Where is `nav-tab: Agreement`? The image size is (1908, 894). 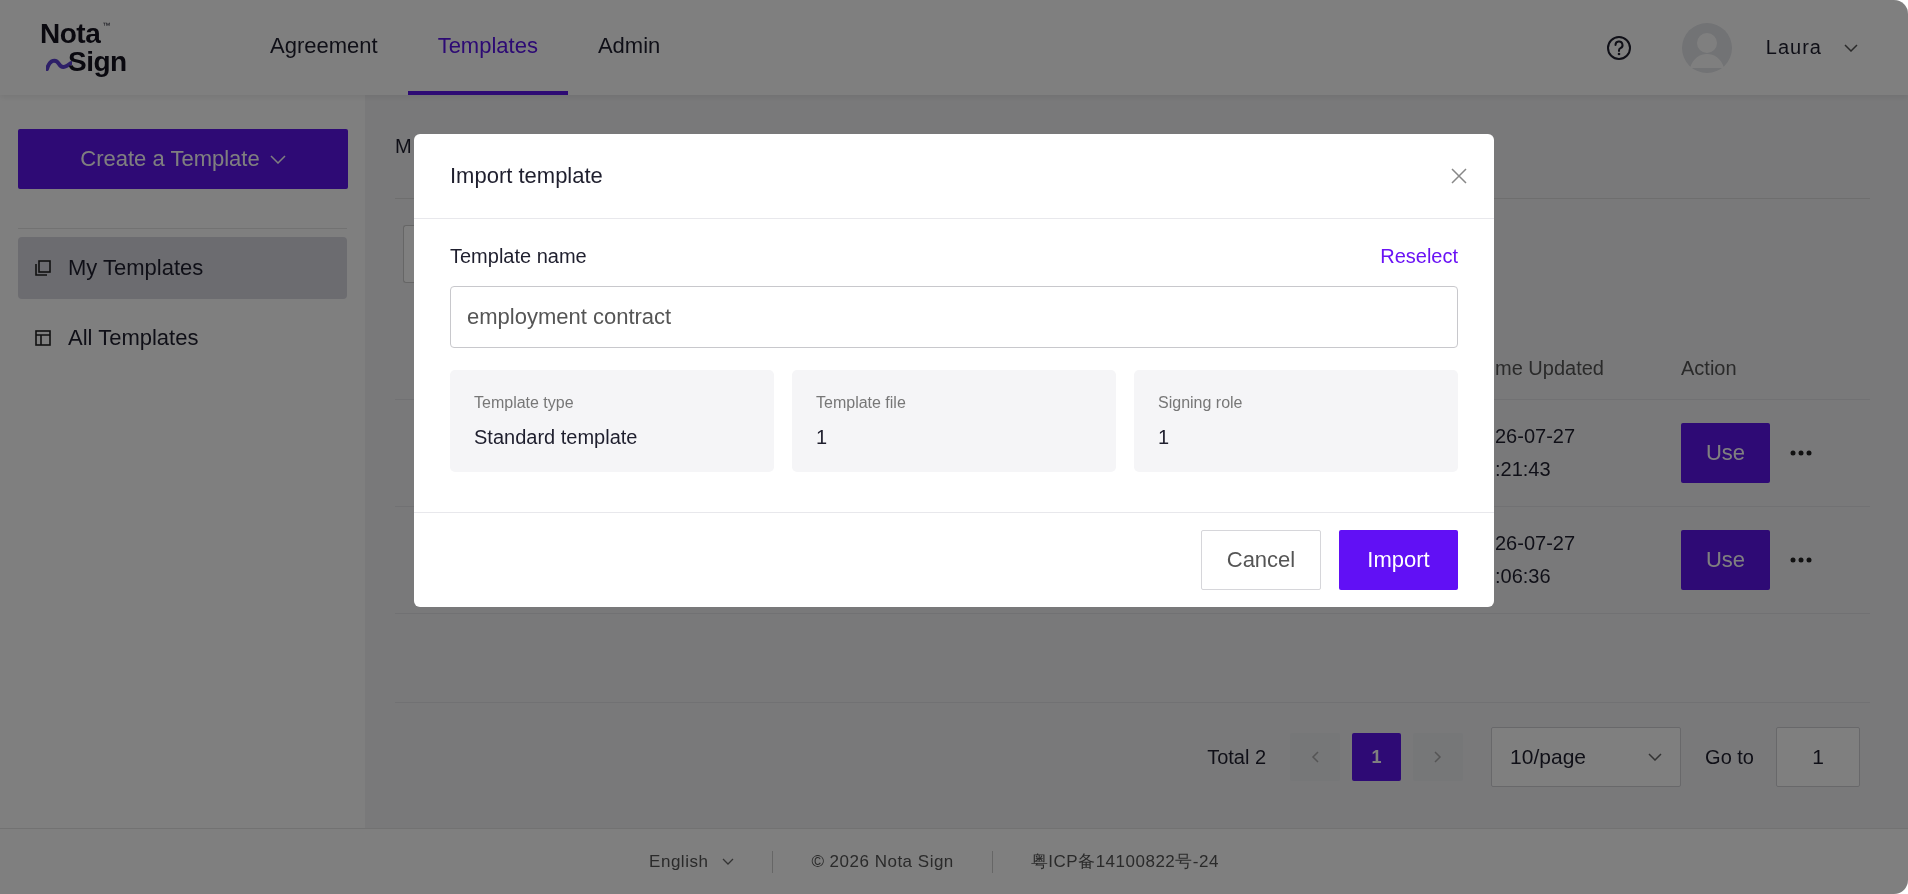 nav-tab: Agreement is located at coordinates (324, 47).